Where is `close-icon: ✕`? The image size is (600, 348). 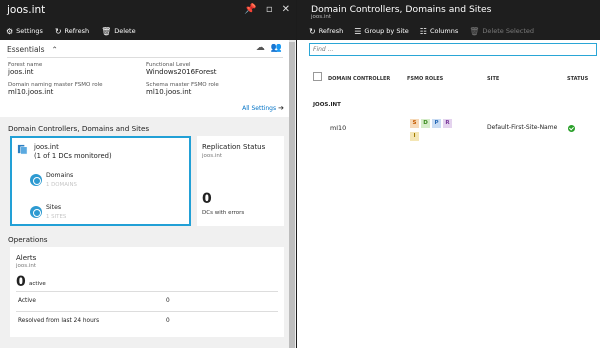 close-icon: ✕ is located at coordinates (286, 9).